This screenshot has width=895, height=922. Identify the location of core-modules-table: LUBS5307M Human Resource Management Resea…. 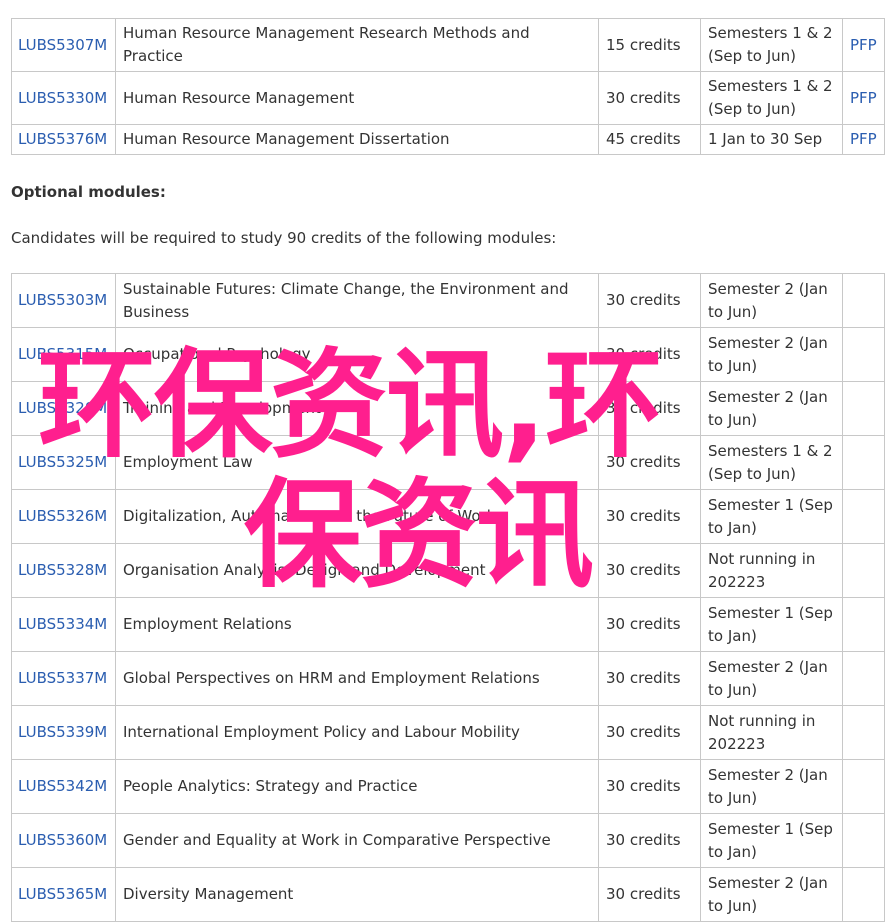
(448, 86).